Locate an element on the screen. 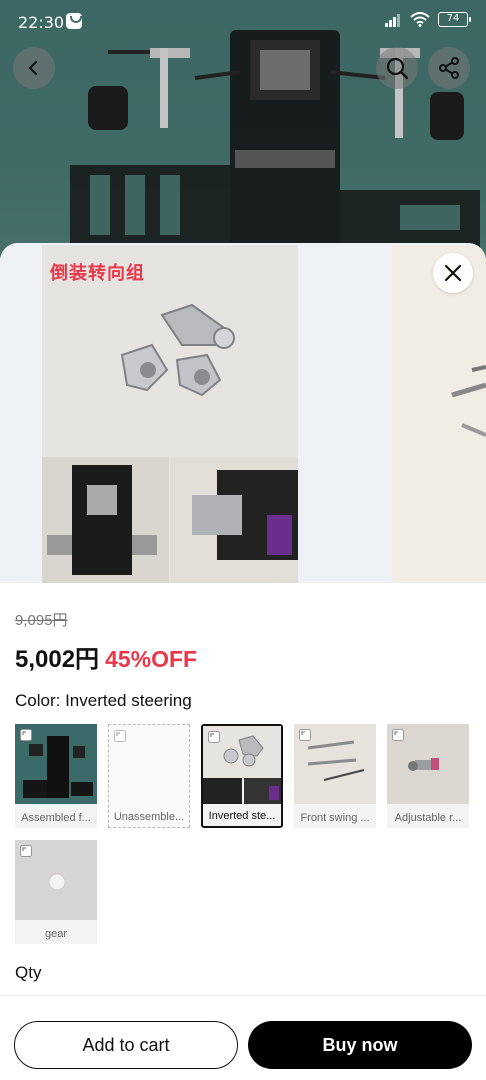 The image size is (486, 1080). variant-gear: gear is located at coordinates (56, 892).